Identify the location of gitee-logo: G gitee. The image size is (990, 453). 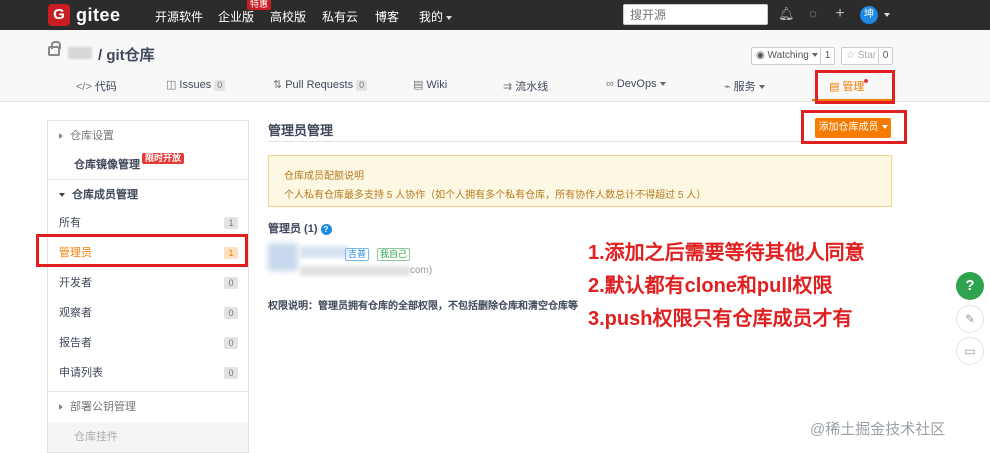
(84, 15).